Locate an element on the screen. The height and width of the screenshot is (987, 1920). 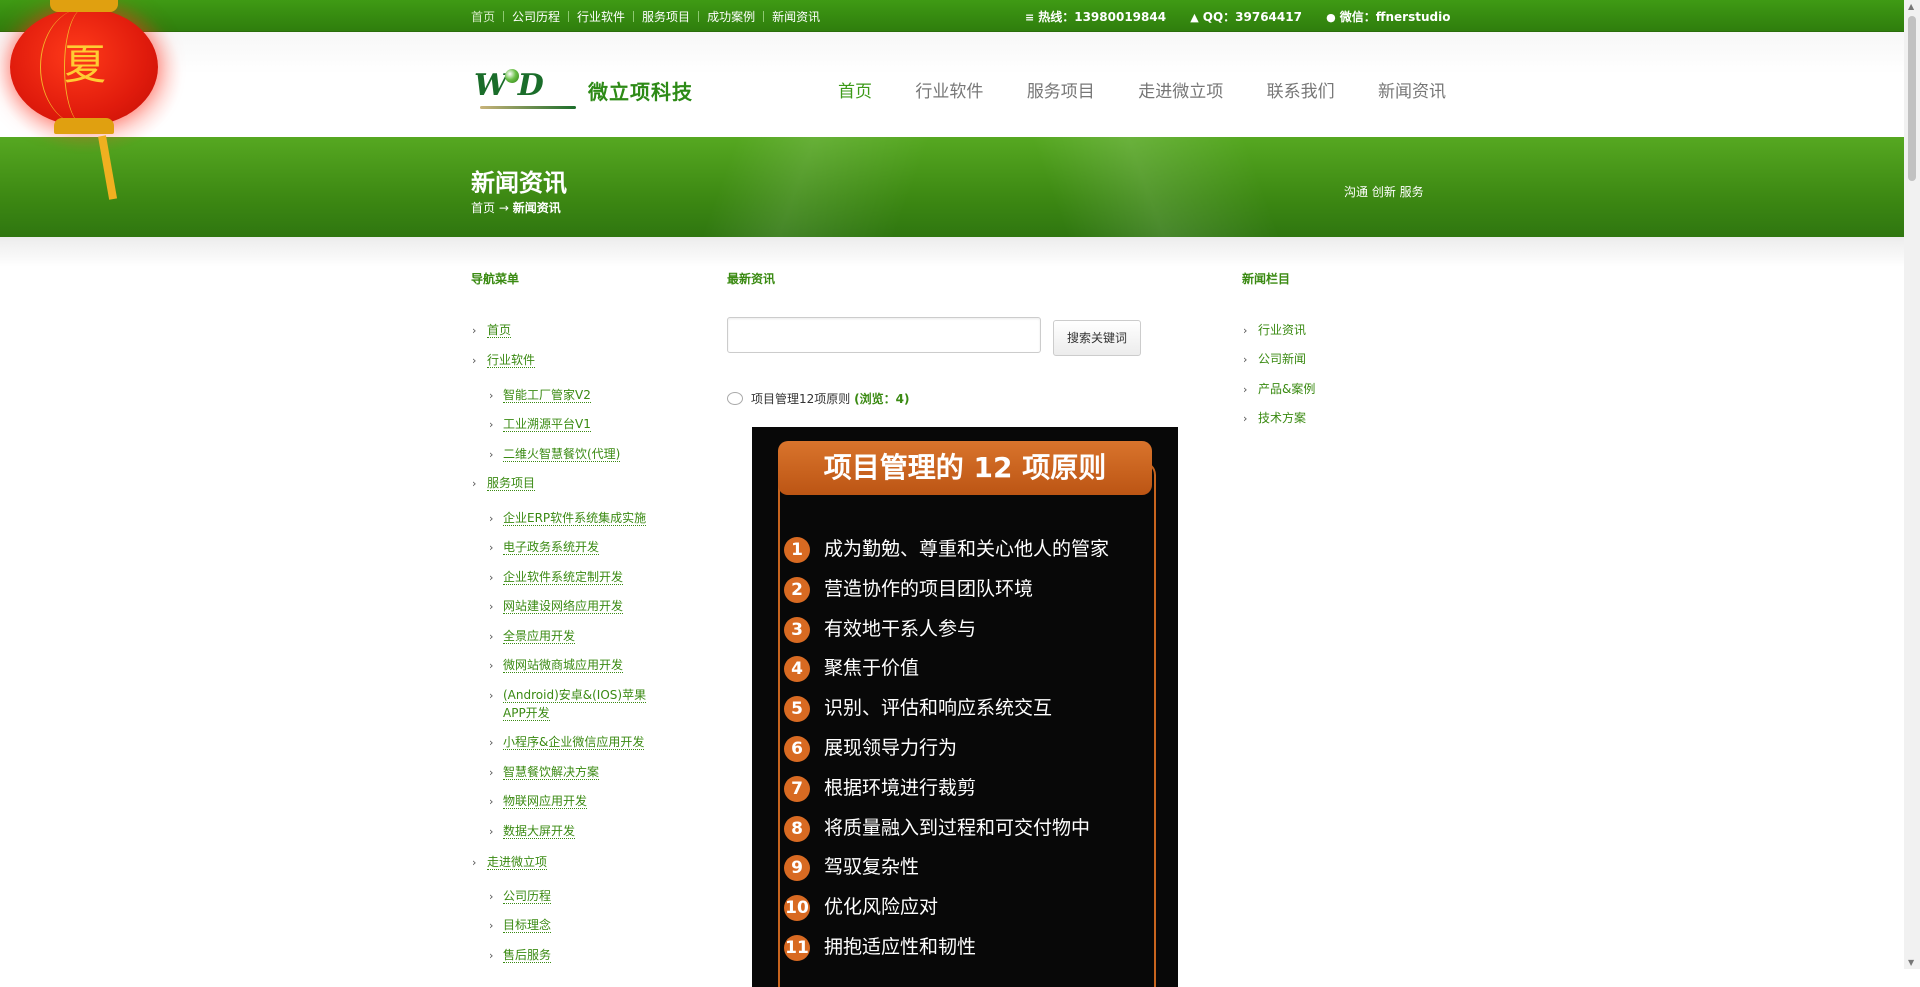
nav-subitem-label: 全景应用开发 is located at coordinates (539, 636).